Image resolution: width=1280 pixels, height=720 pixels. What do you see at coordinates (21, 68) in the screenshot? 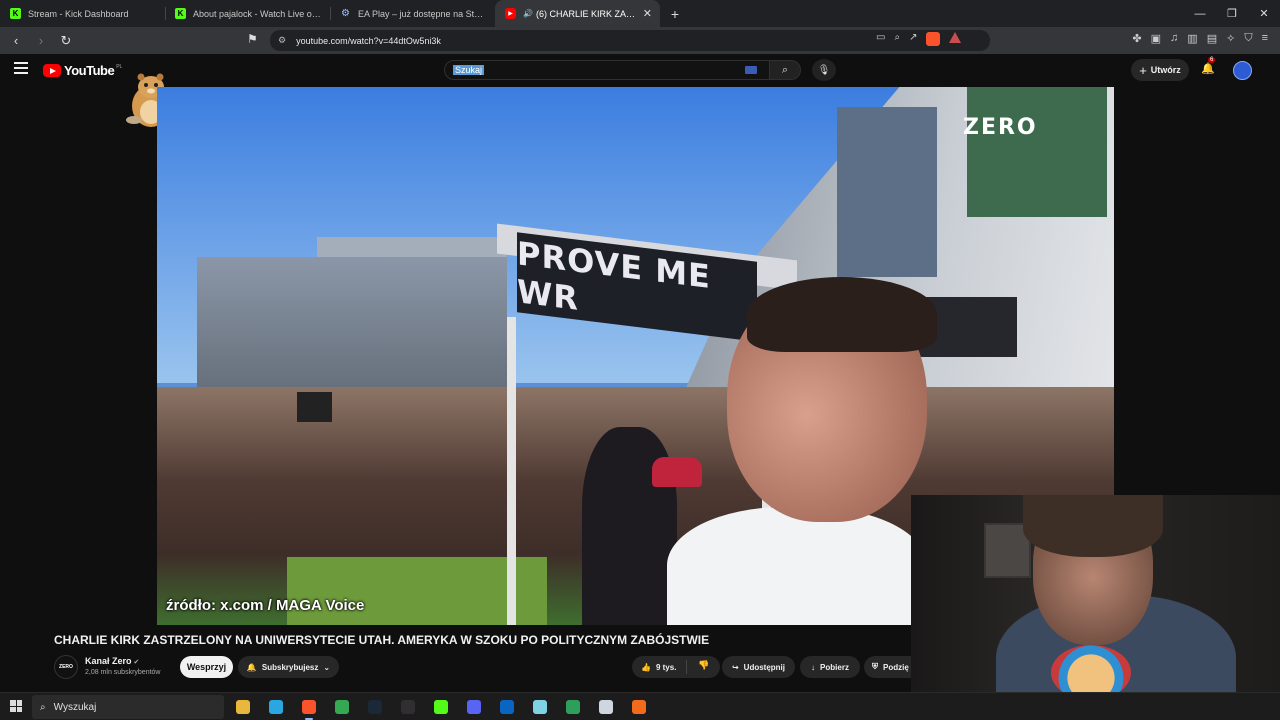
I see `menu-icon` at bounding box center [21, 68].